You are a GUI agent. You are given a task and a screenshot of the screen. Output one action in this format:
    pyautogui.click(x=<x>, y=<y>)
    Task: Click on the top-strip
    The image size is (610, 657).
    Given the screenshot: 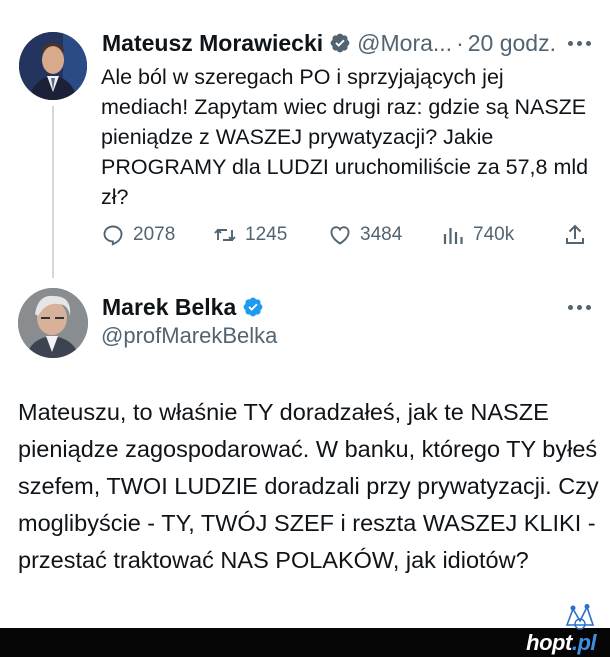 What is the action you would take?
    pyautogui.click(x=305, y=7)
    